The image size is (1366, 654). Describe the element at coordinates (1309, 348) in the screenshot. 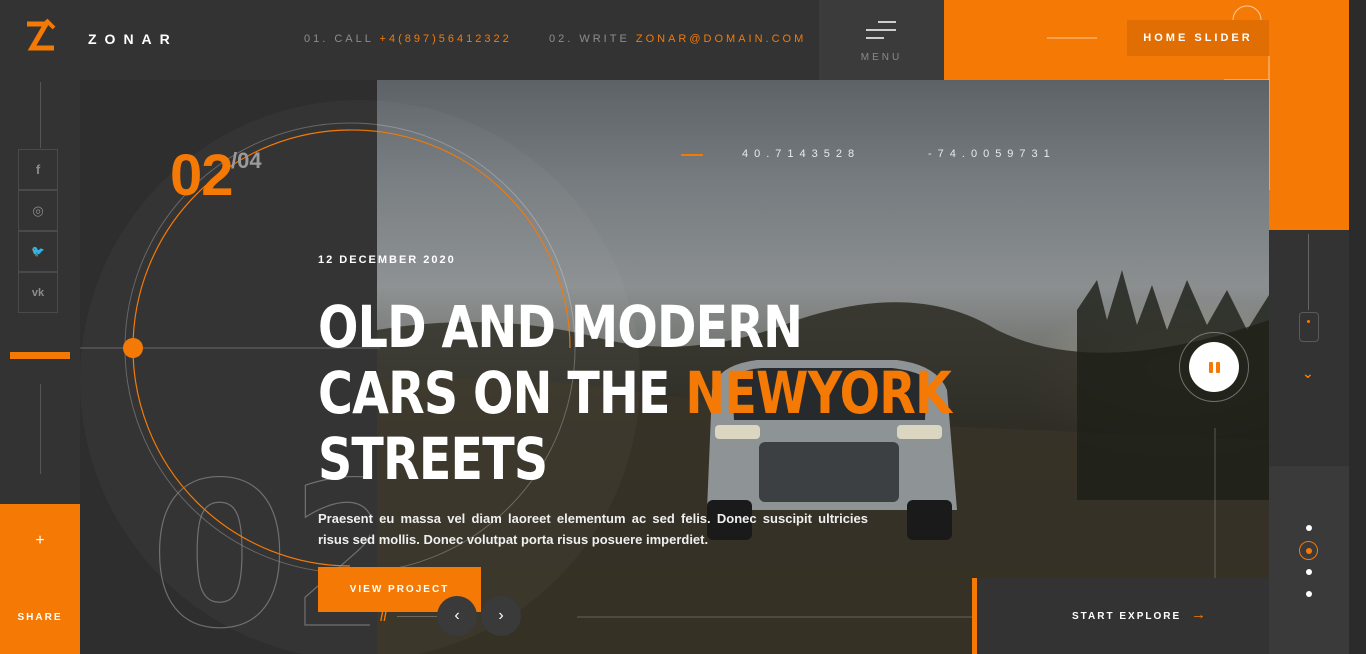

I see `right-scroll-strip` at that location.